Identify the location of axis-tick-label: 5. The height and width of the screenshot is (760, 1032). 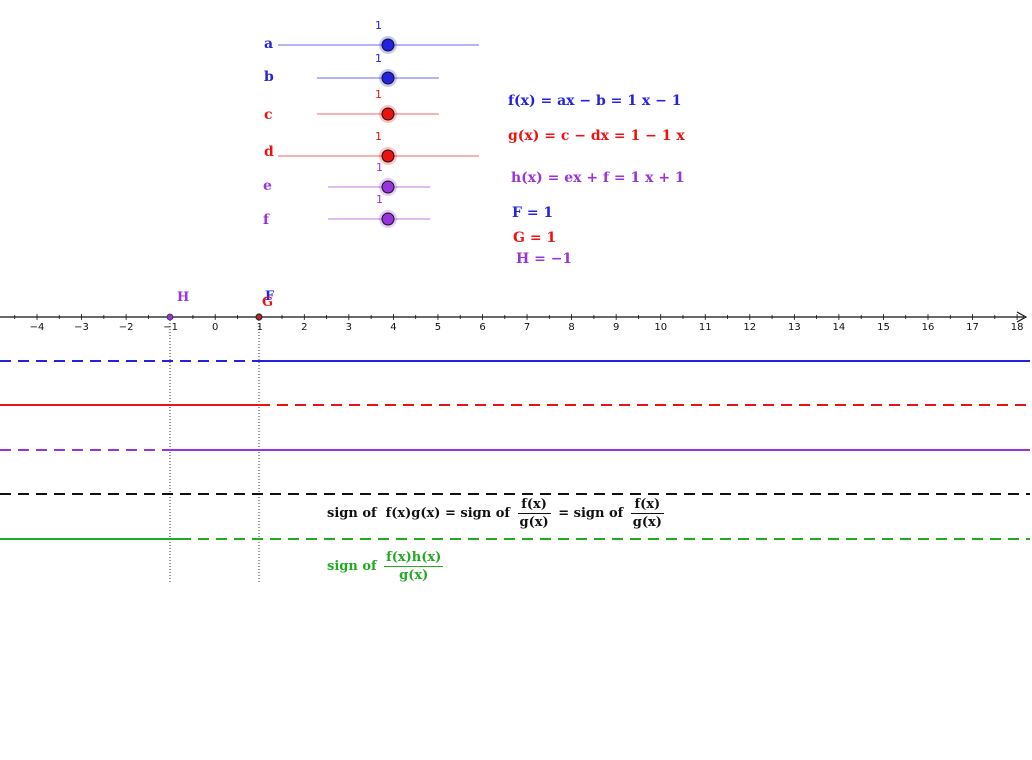
(438, 327).